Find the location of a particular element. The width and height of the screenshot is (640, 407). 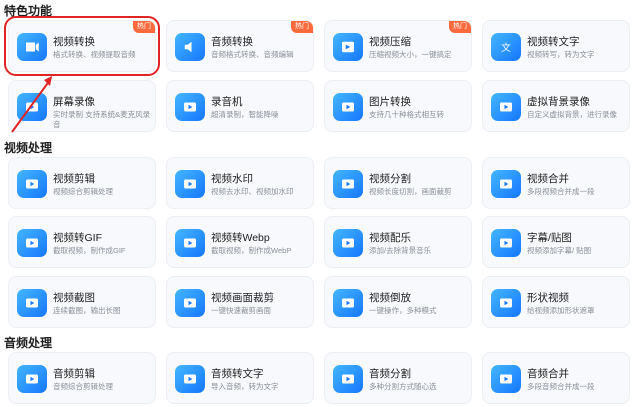

tool-card-title: 视频转Webp is located at coordinates (240, 238).